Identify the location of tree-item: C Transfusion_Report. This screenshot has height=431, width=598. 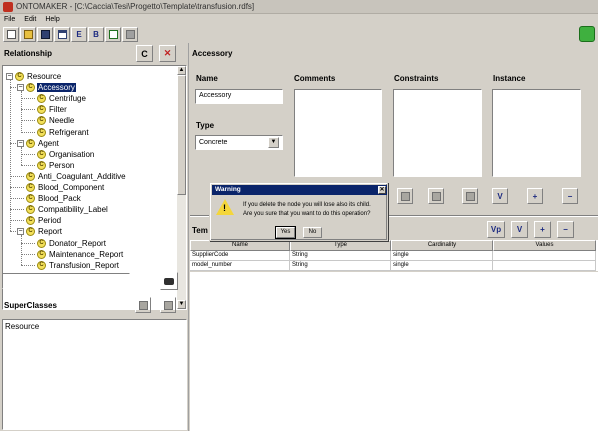
(78, 265).